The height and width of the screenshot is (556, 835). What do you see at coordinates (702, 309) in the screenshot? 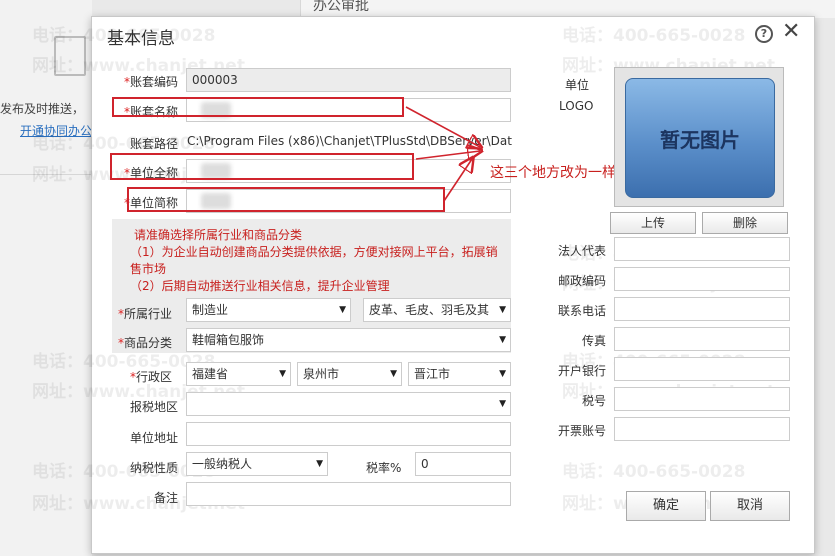
I see `phone-input` at bounding box center [702, 309].